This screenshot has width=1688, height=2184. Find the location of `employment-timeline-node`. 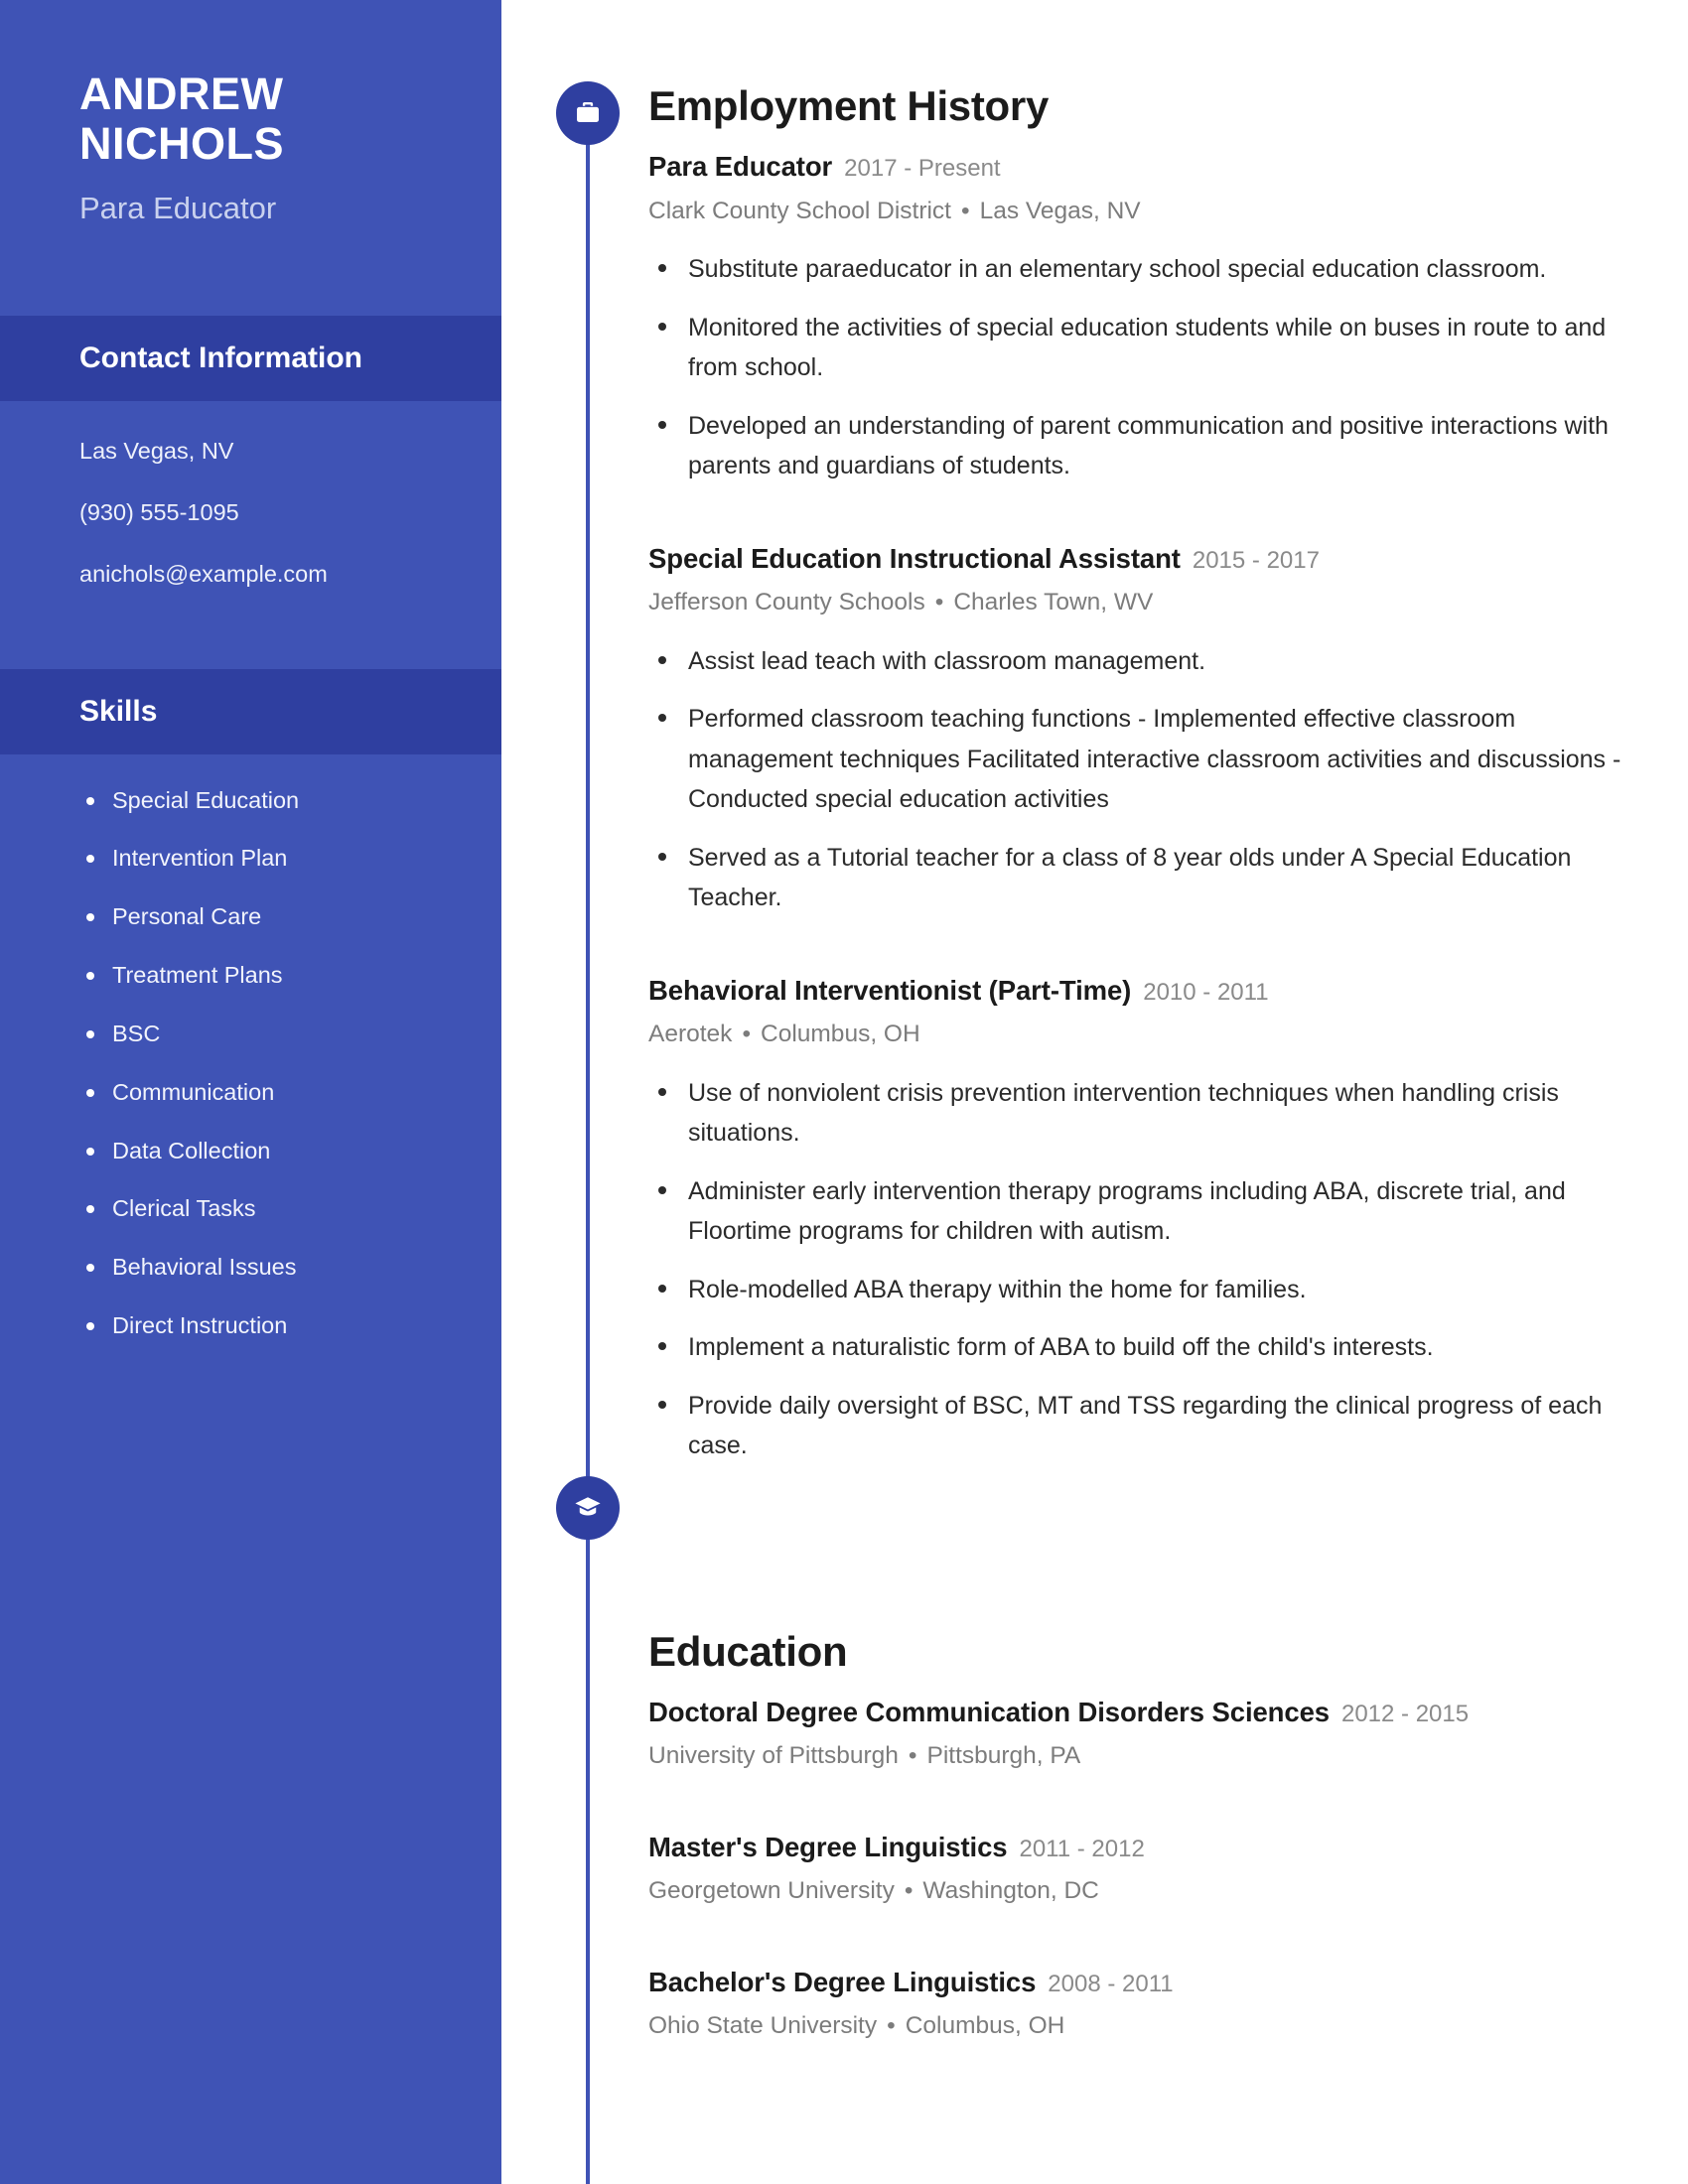

employment-timeline-node is located at coordinates (588, 113).